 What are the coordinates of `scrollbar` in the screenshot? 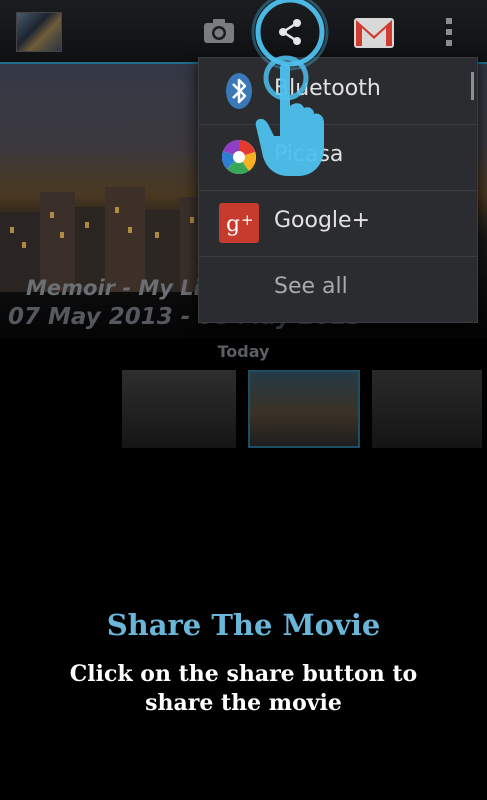 It's located at (472, 86).